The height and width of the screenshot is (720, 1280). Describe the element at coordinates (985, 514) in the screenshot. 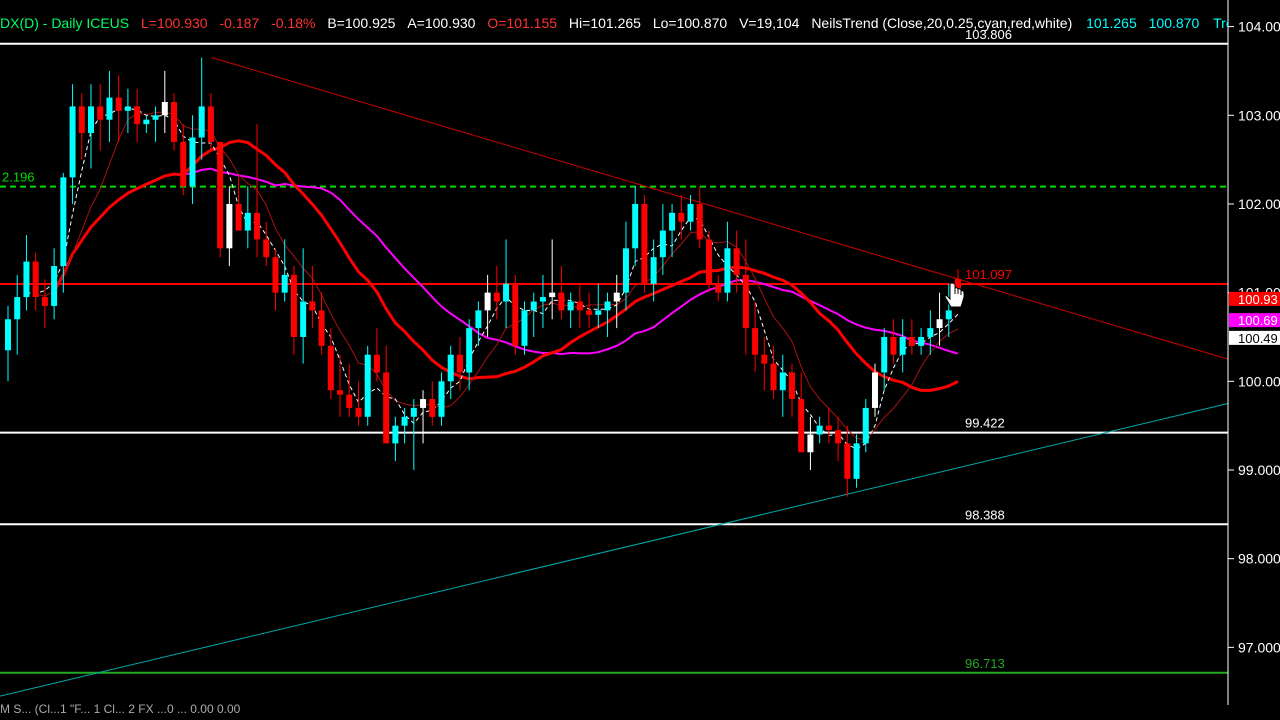

I see `level-label: 98.388` at that location.